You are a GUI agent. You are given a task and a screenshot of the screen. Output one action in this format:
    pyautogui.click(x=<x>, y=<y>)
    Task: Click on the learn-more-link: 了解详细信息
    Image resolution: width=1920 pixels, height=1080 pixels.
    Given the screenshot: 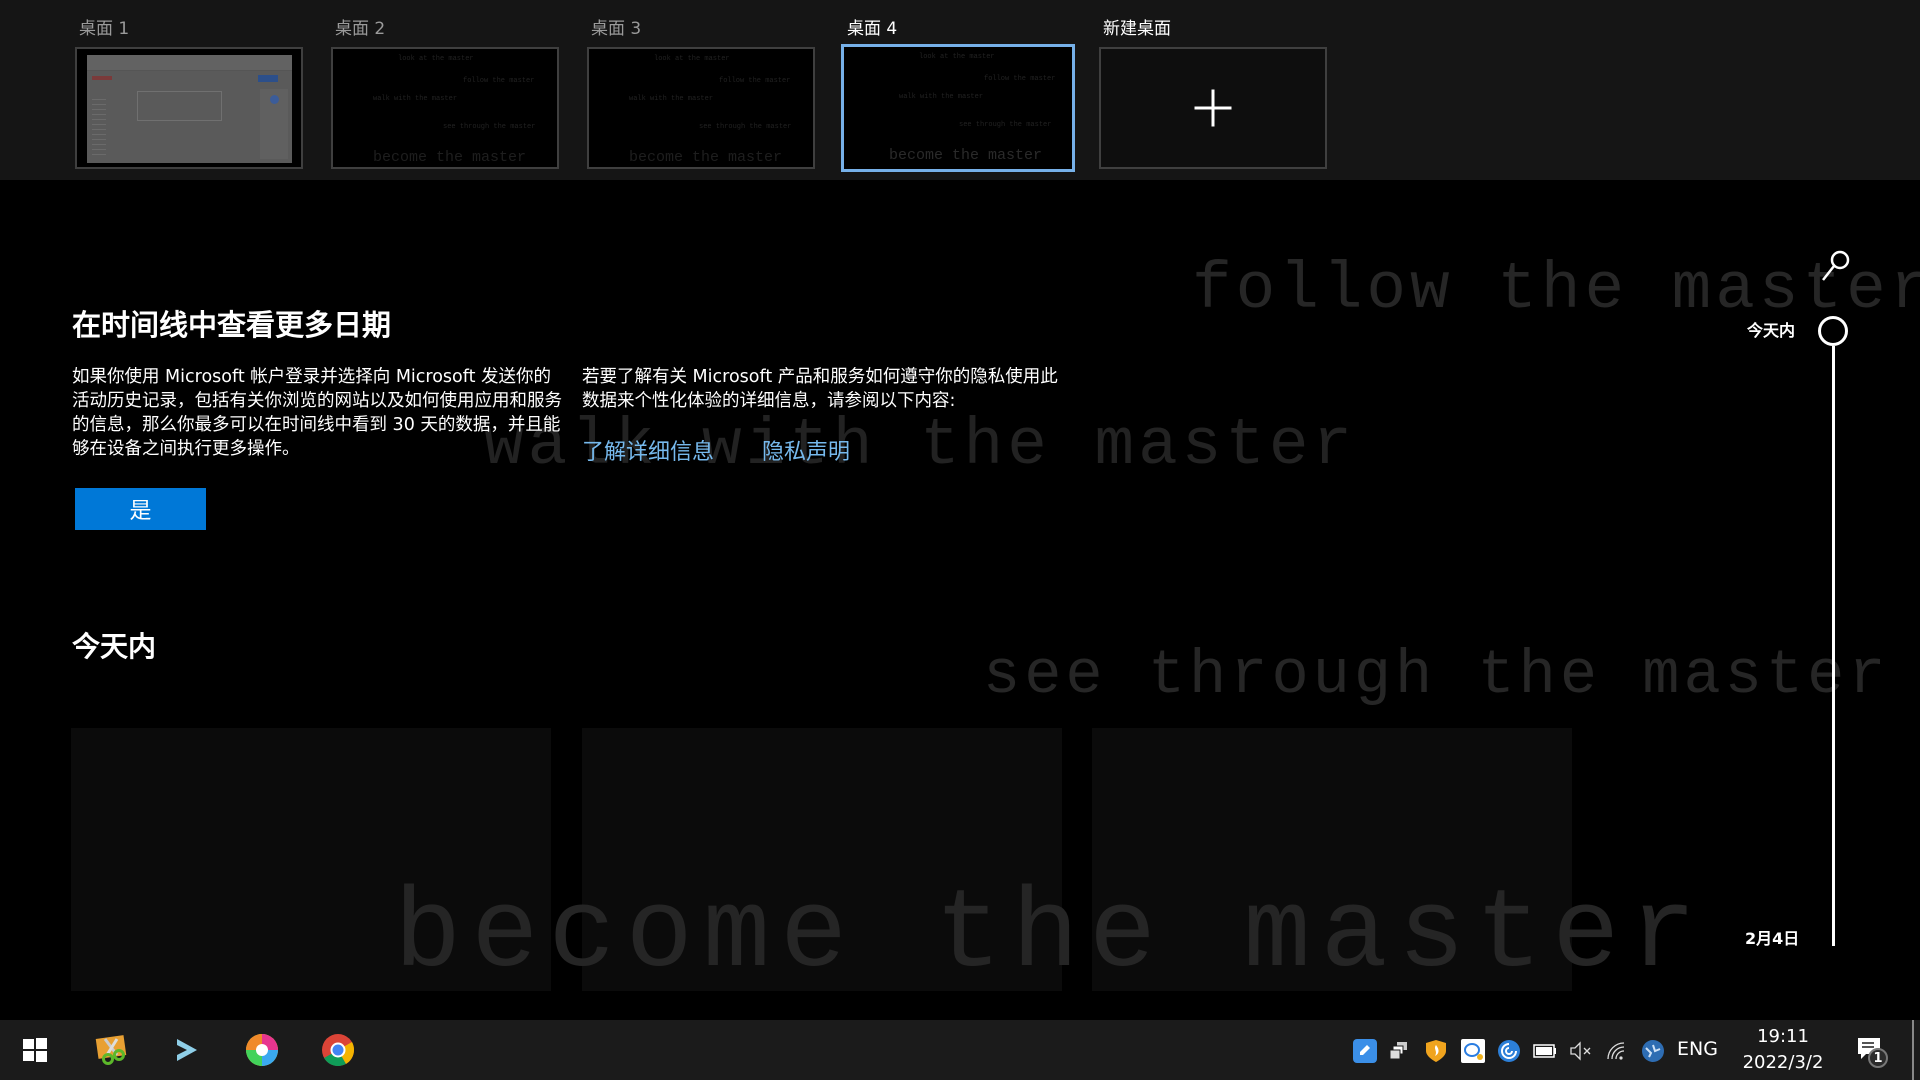 What is the action you would take?
    pyautogui.click(x=648, y=450)
    